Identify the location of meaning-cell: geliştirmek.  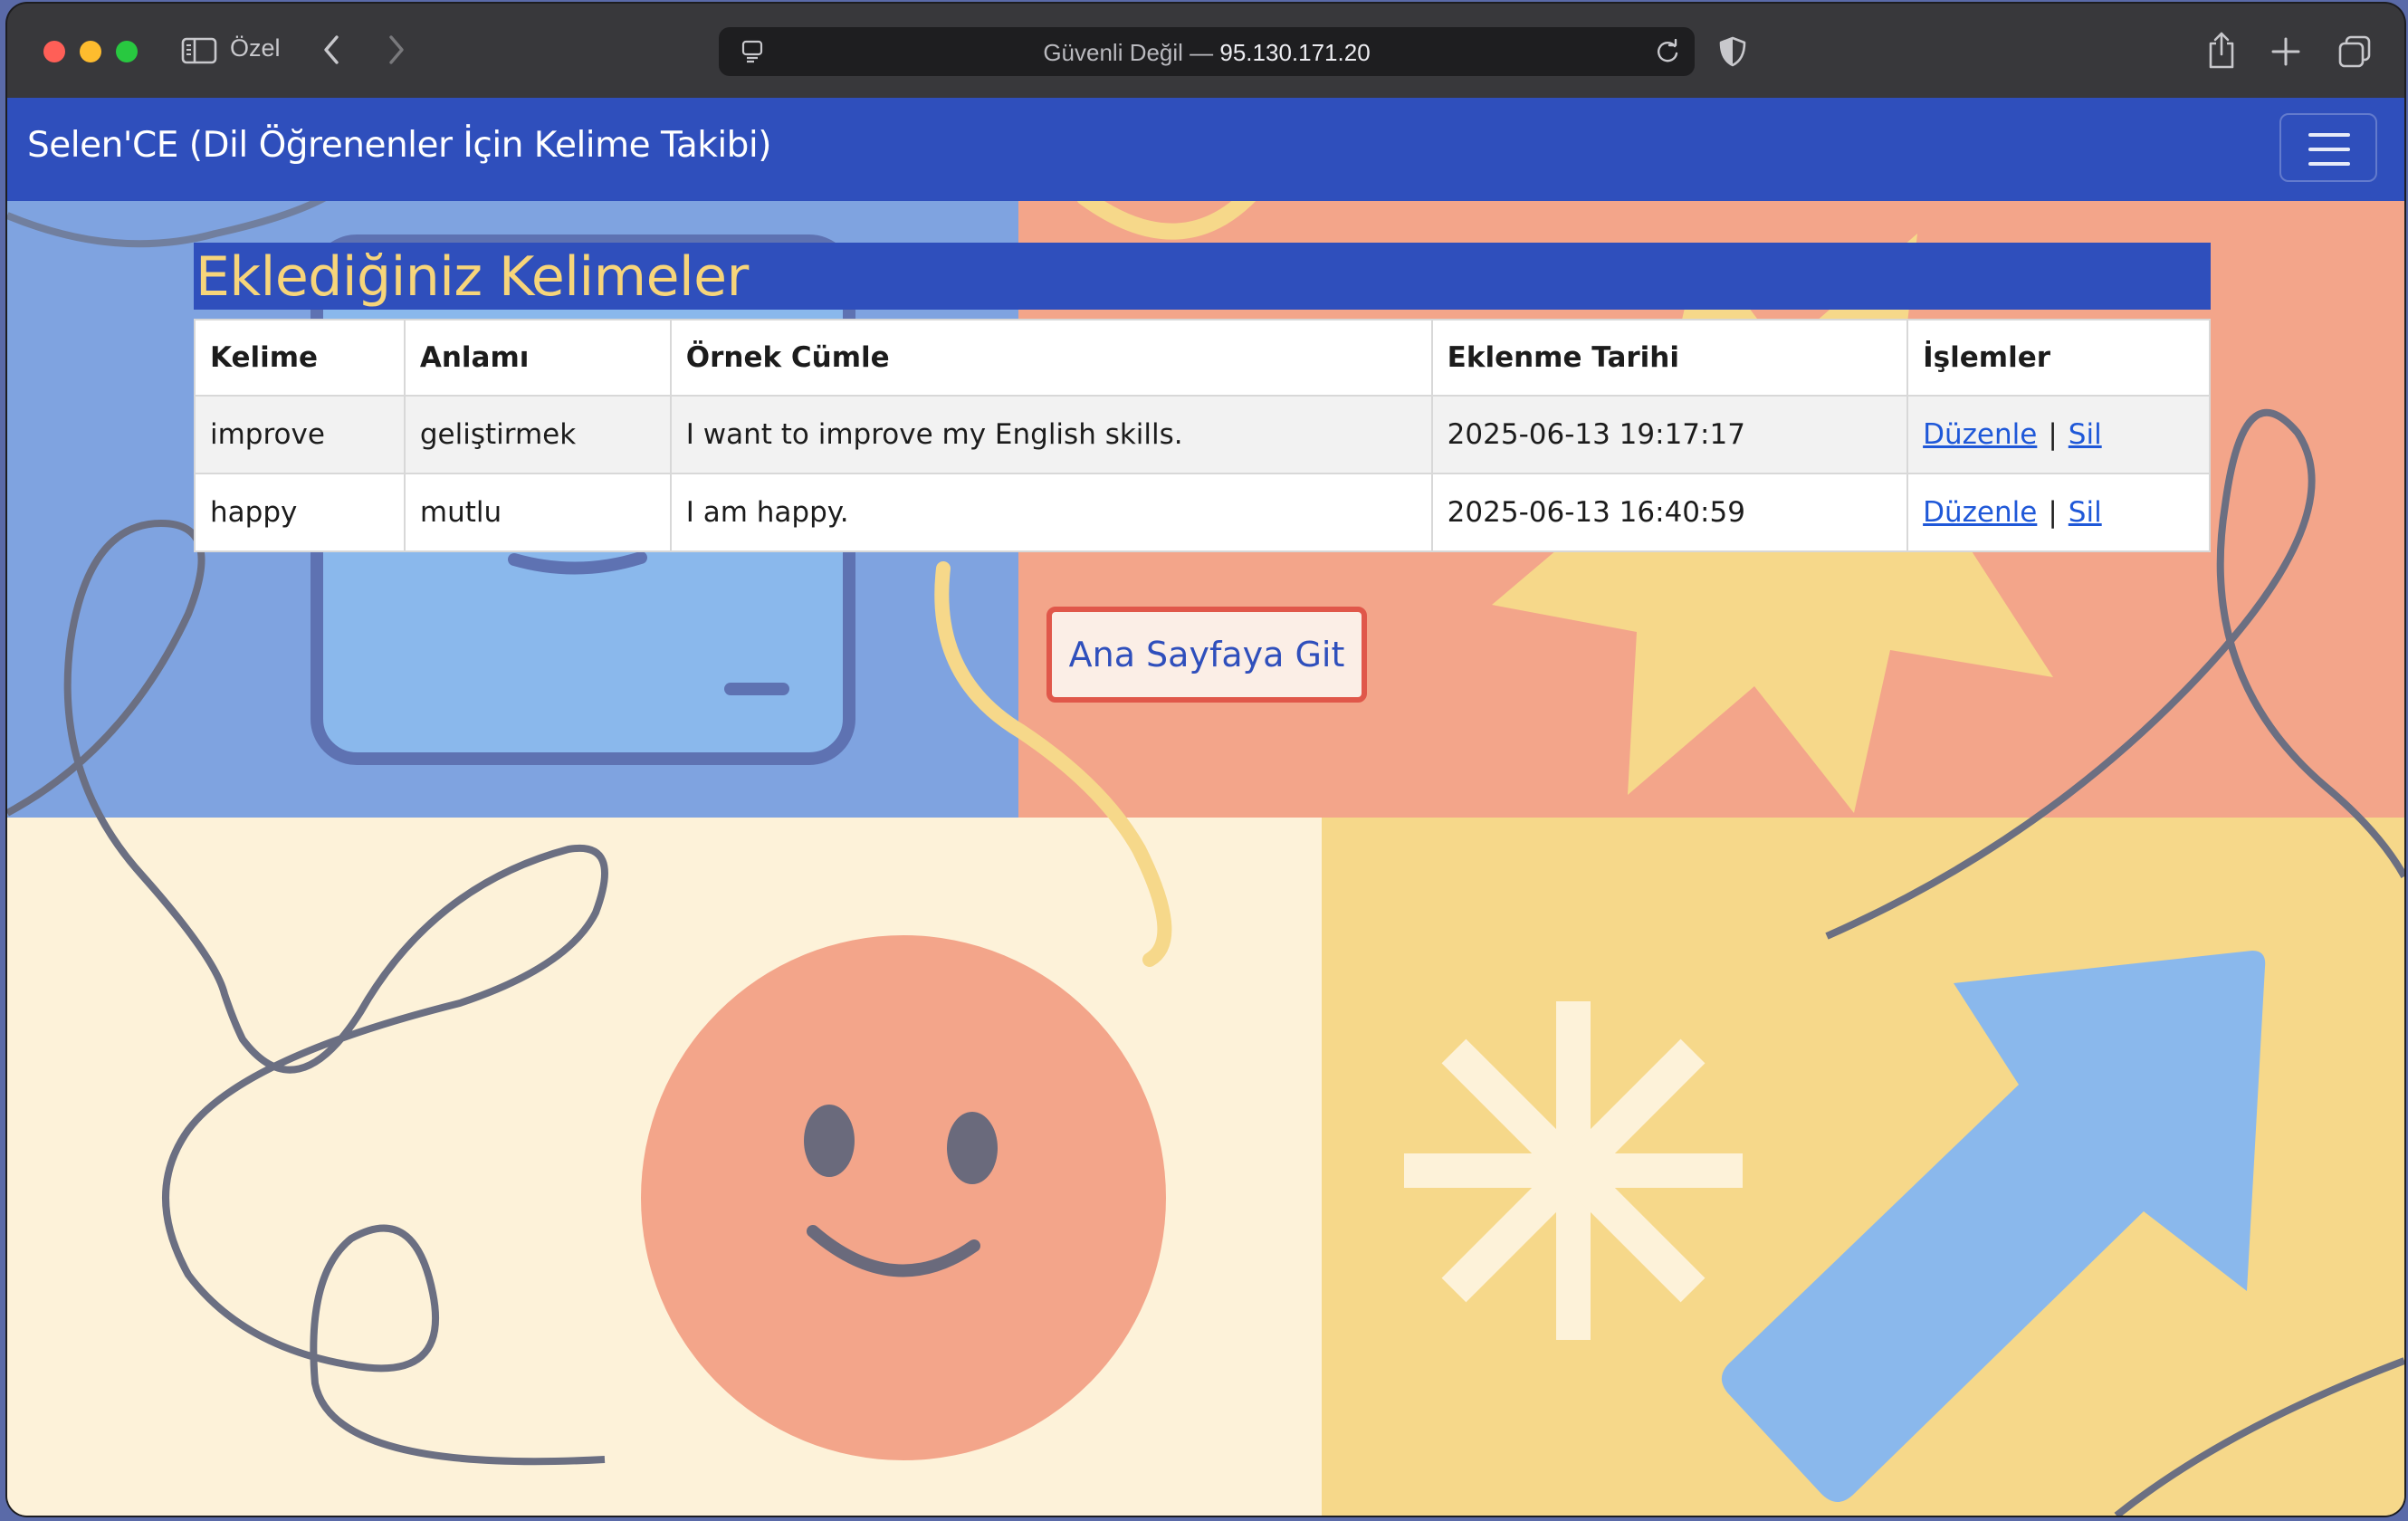
(537, 434).